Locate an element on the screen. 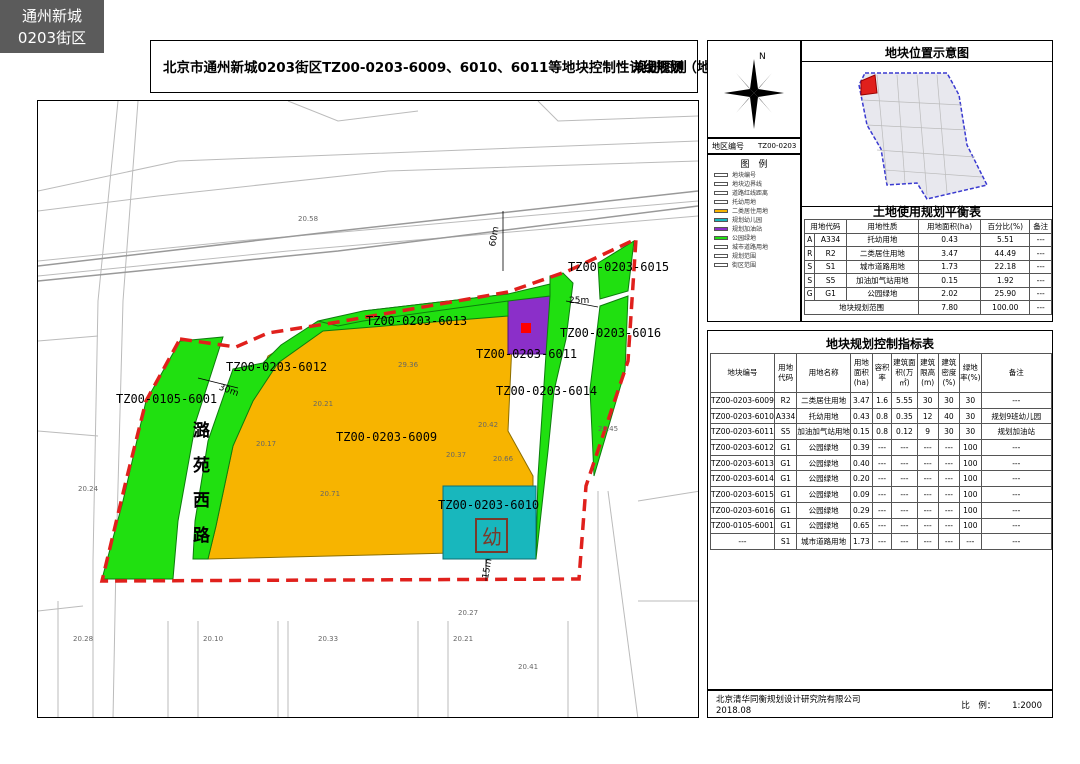 The height and width of the screenshot is (764, 1080). index-header-cell: 建筑面积(万㎡) is located at coordinates (904, 373).